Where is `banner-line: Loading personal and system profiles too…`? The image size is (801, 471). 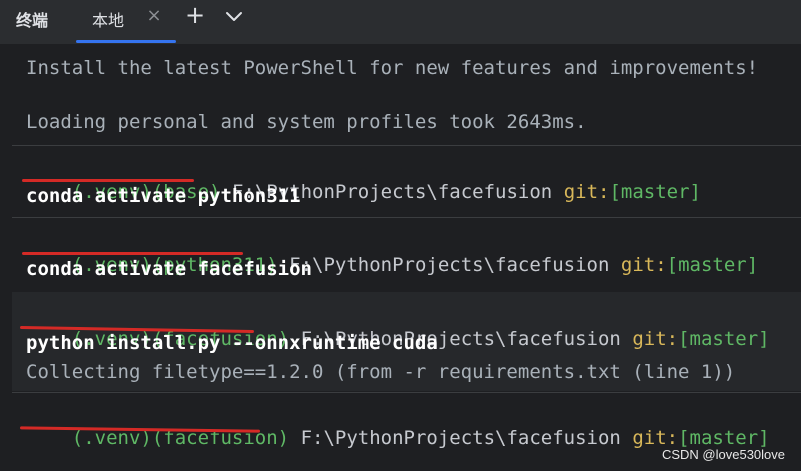 banner-line: Loading personal and system profiles too… is located at coordinates (306, 122).